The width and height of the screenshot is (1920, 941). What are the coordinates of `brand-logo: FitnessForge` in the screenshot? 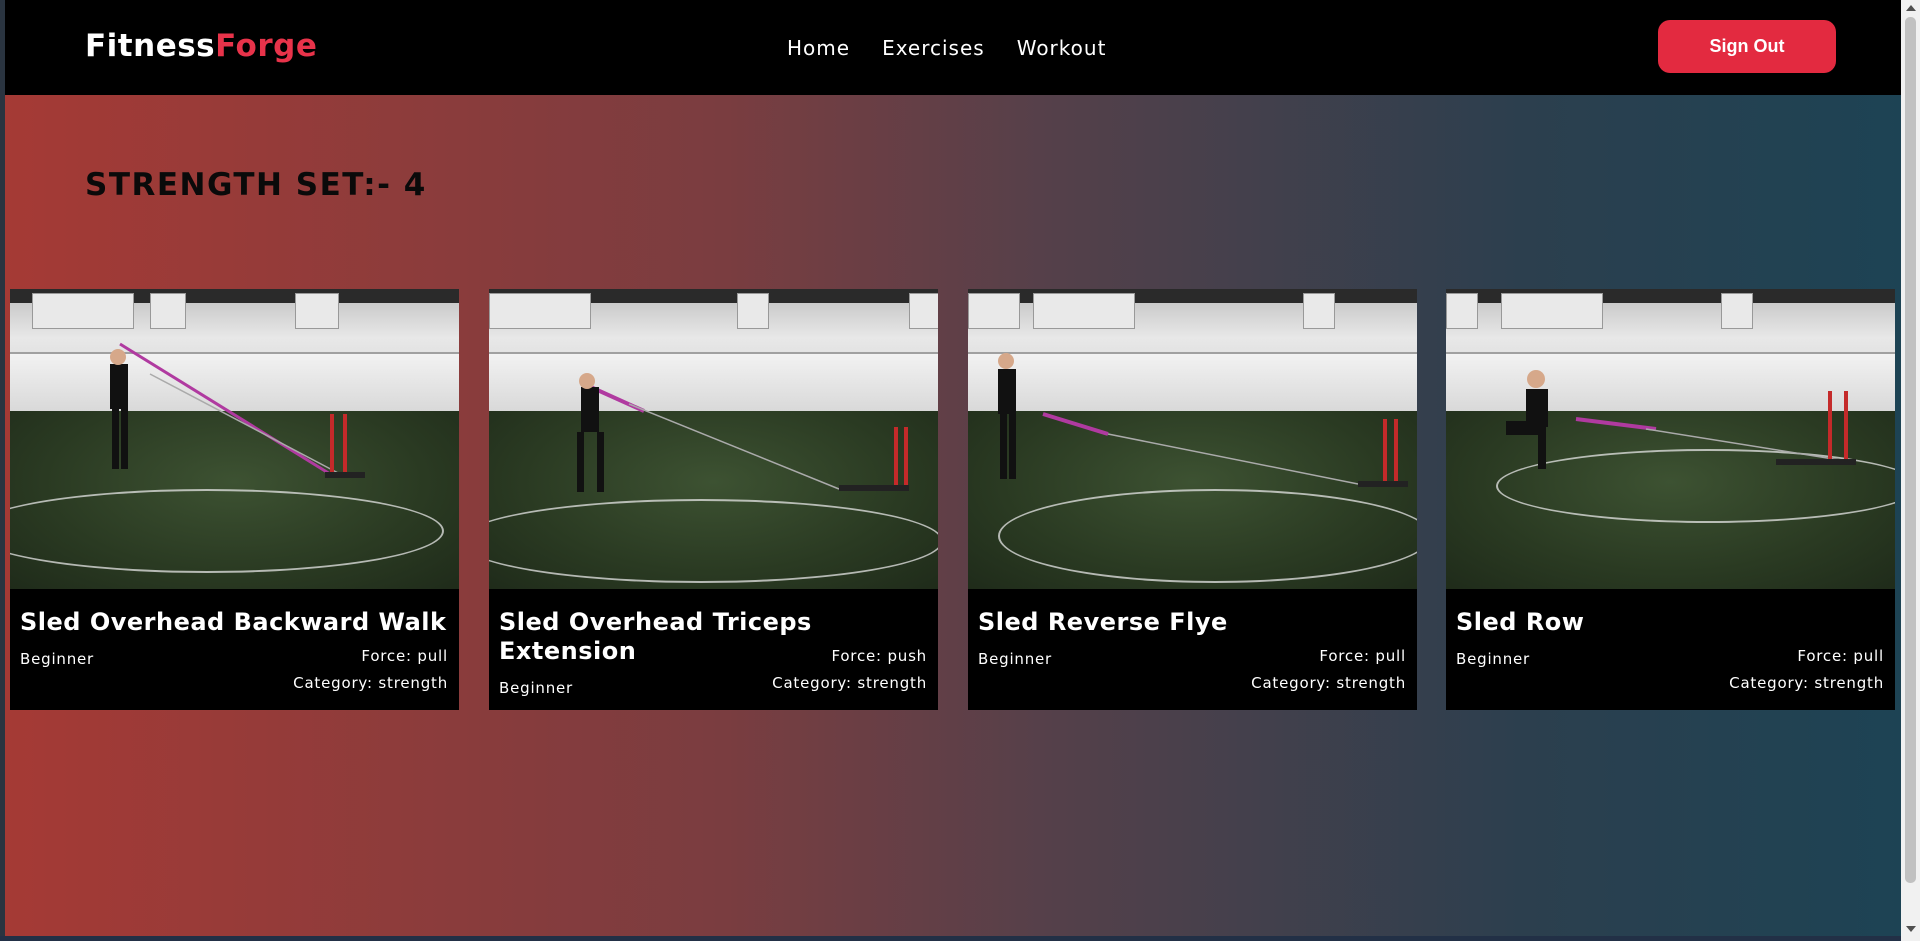 It's located at (201, 46).